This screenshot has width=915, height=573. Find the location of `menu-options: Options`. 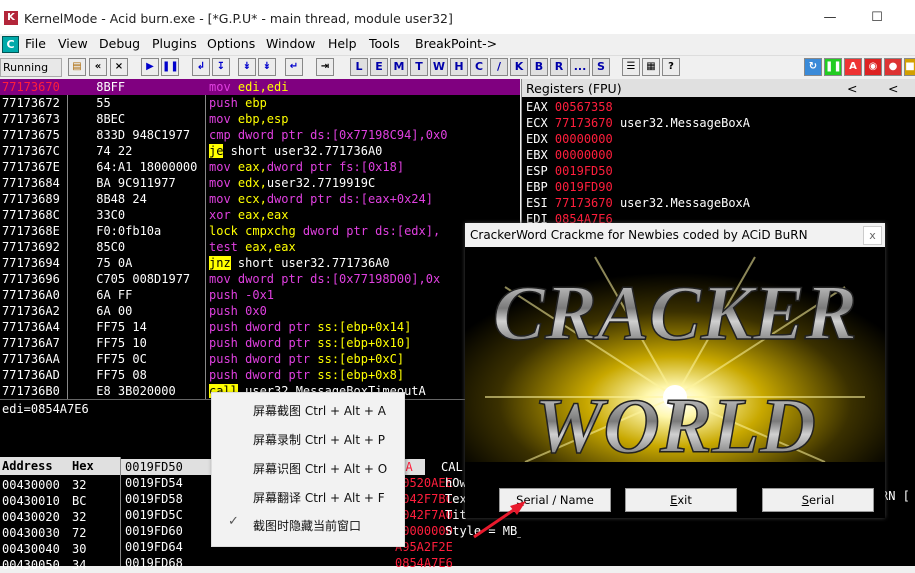

menu-options: Options is located at coordinates (231, 43).